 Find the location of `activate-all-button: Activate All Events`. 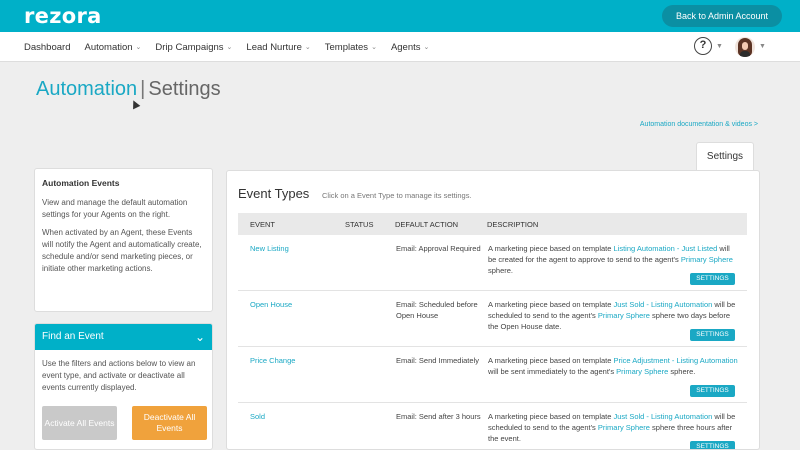

activate-all-button: Activate All Events is located at coordinates (79, 423).